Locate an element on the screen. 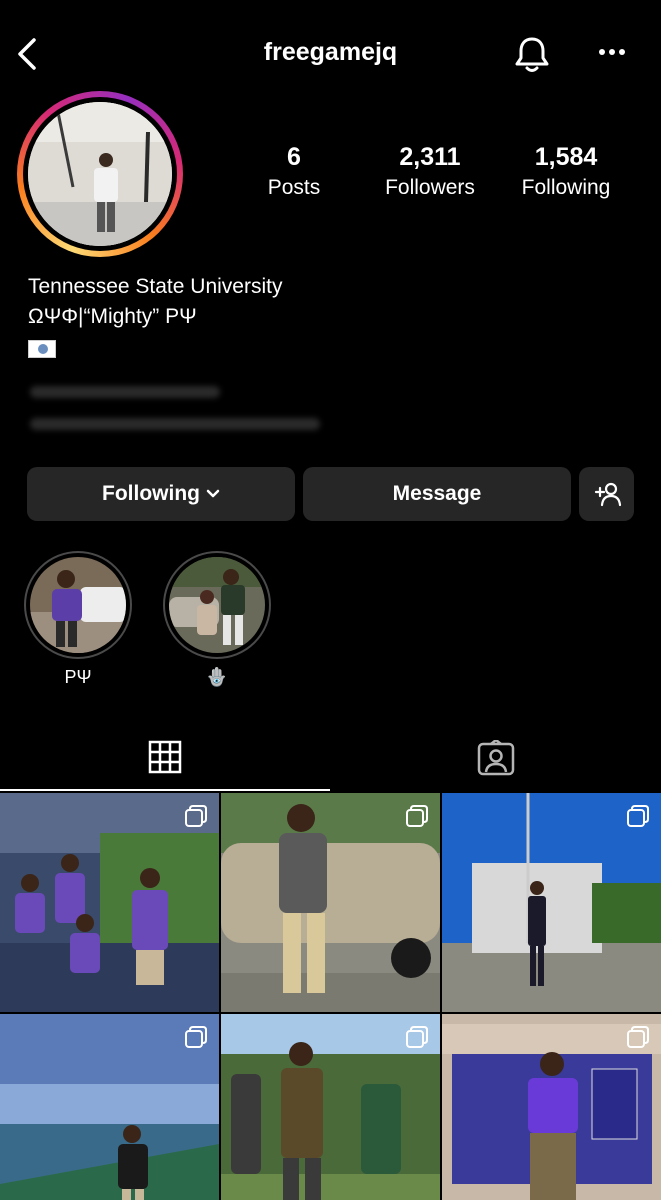 The width and height of the screenshot is (661, 1200). notifications-button is located at coordinates (532, 55).